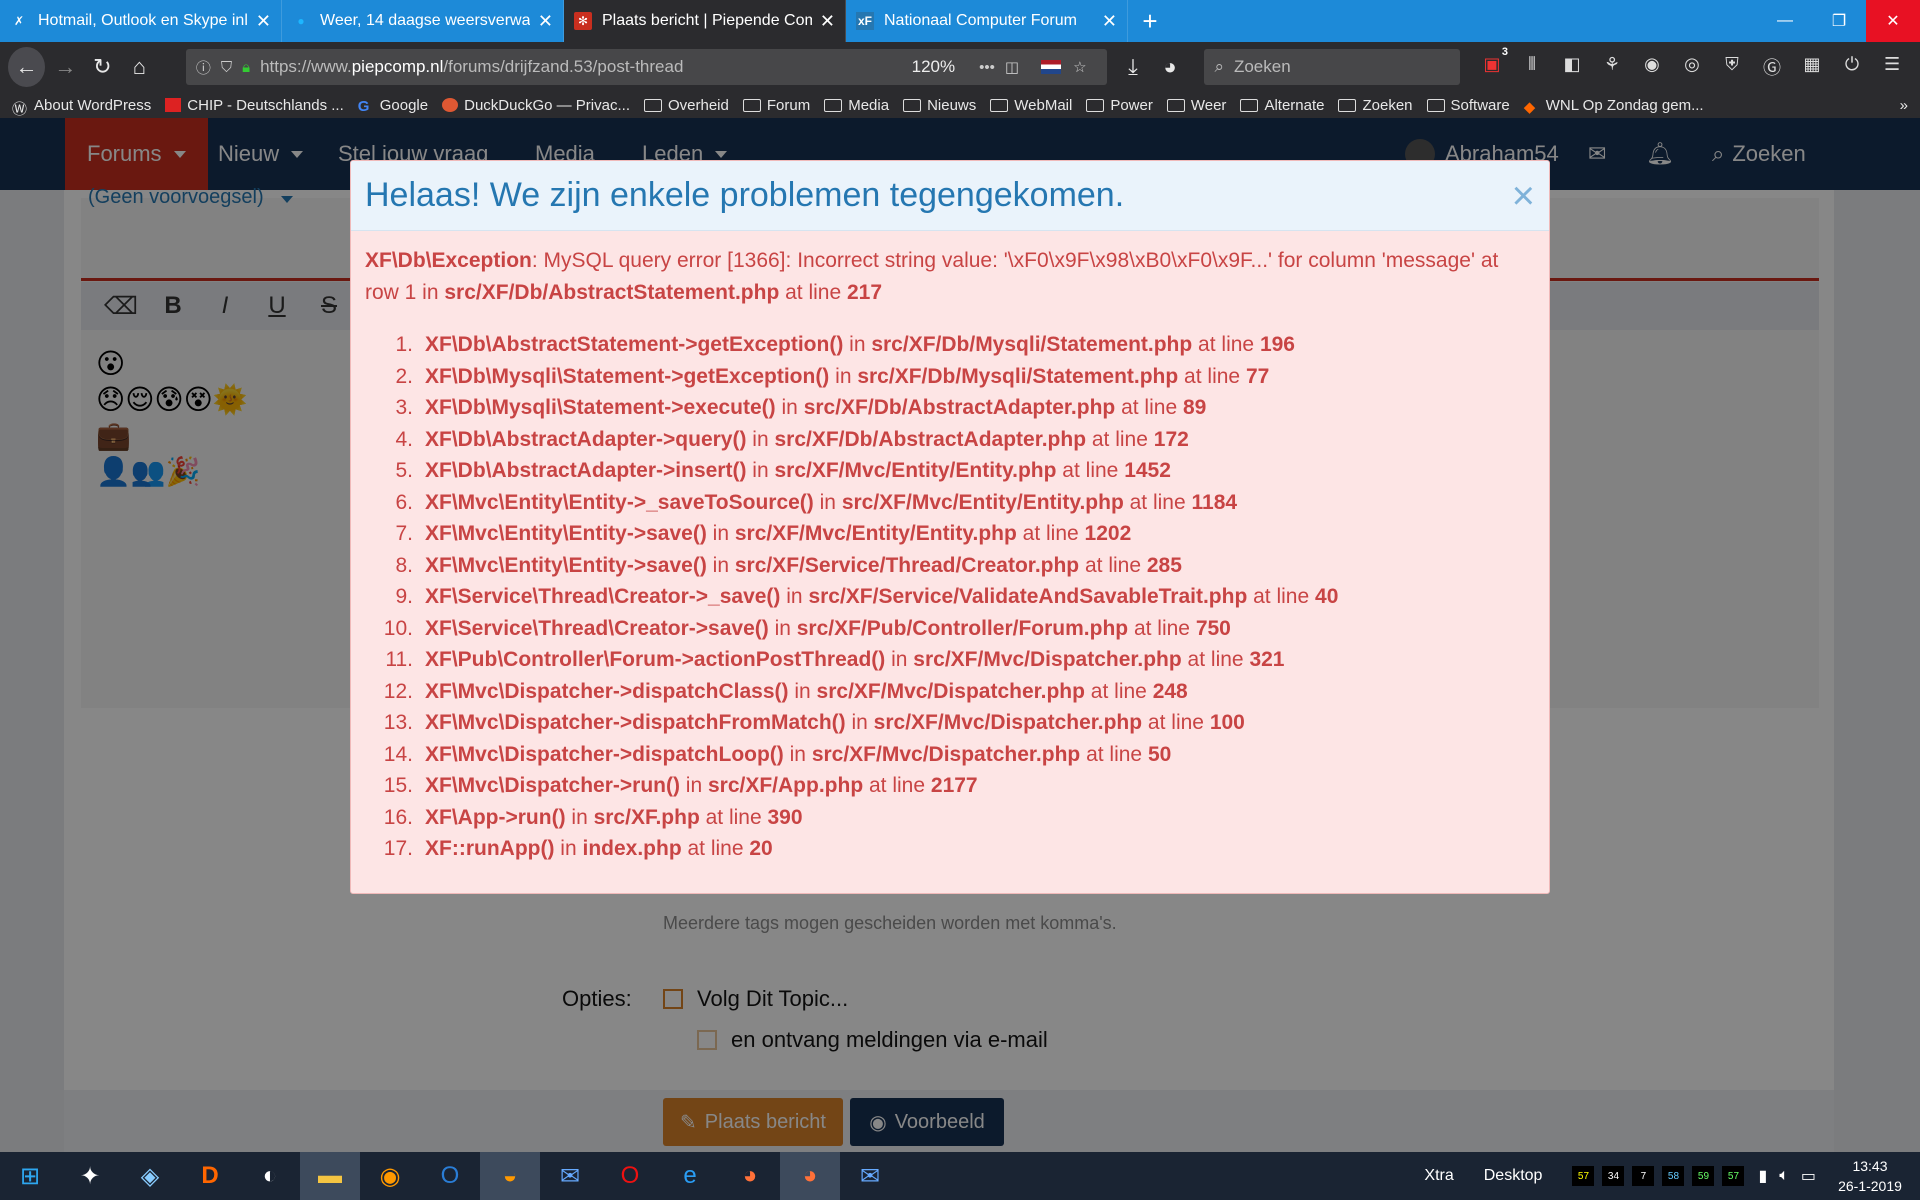 This screenshot has width=1920, height=1200. I want to click on bookmark-folder: Media, so click(856, 105).